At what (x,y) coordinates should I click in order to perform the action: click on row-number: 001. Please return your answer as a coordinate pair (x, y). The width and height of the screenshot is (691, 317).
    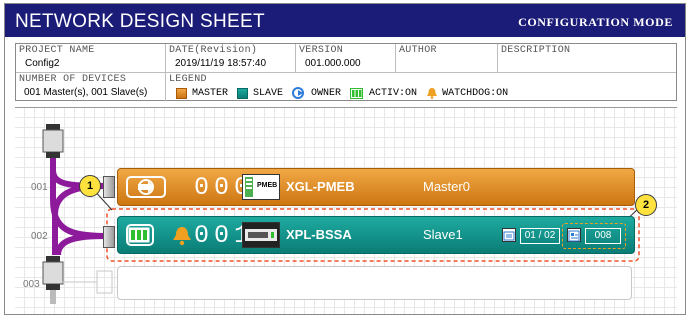
    Looking at the image, I should click on (39, 187).